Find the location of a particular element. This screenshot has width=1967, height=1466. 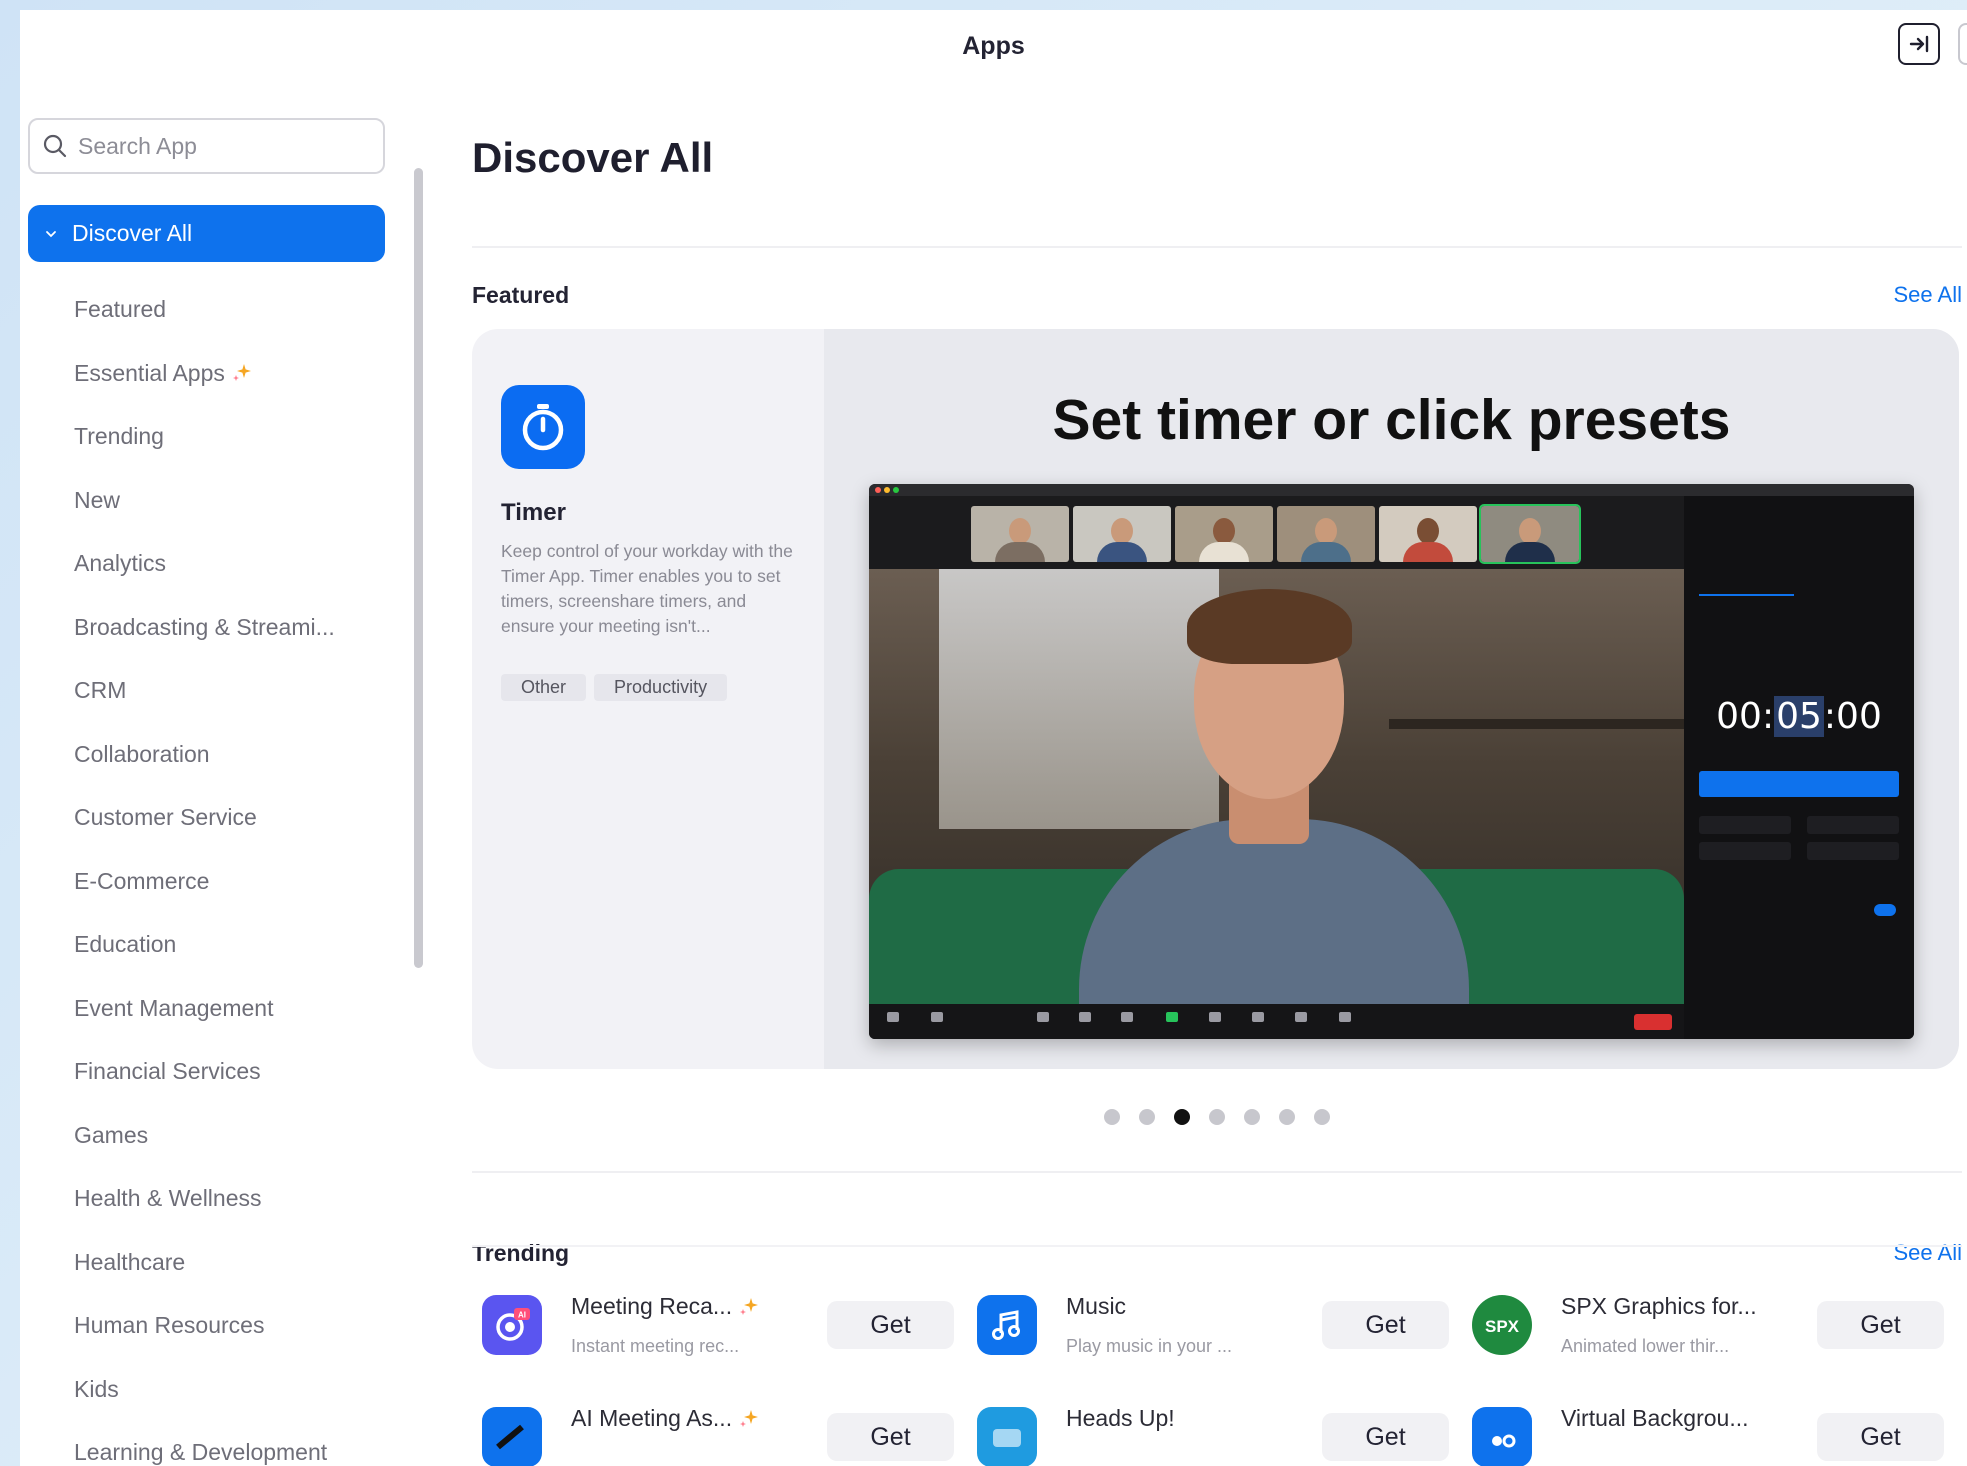

trending-app-item: Music Play music in your ... Get is located at coordinates (1212, 1331).